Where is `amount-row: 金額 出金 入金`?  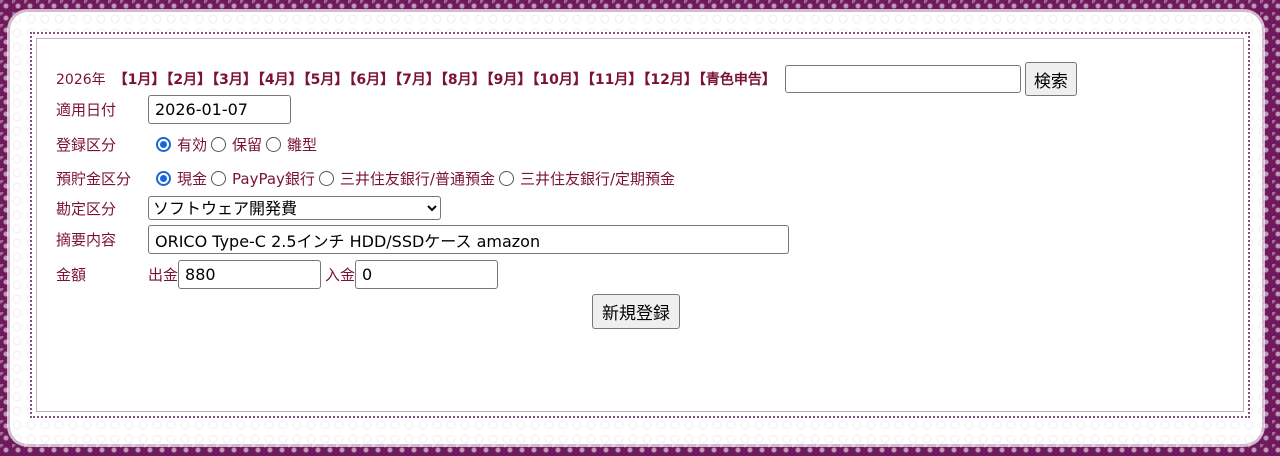
amount-row: 金額 出金 入金 is located at coordinates (277, 274).